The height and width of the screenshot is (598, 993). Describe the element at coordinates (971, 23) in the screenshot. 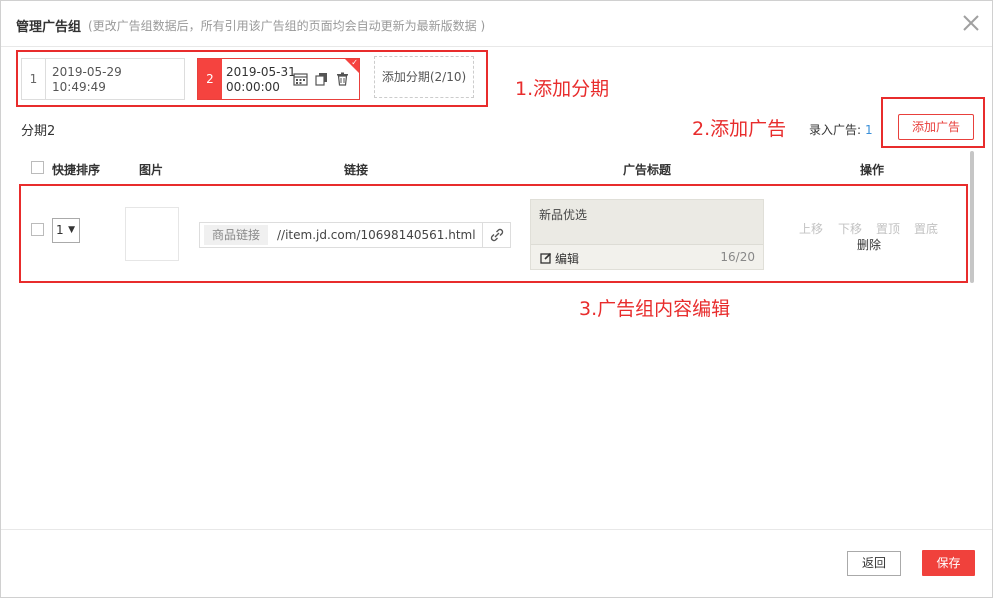

I see `close-icon` at that location.